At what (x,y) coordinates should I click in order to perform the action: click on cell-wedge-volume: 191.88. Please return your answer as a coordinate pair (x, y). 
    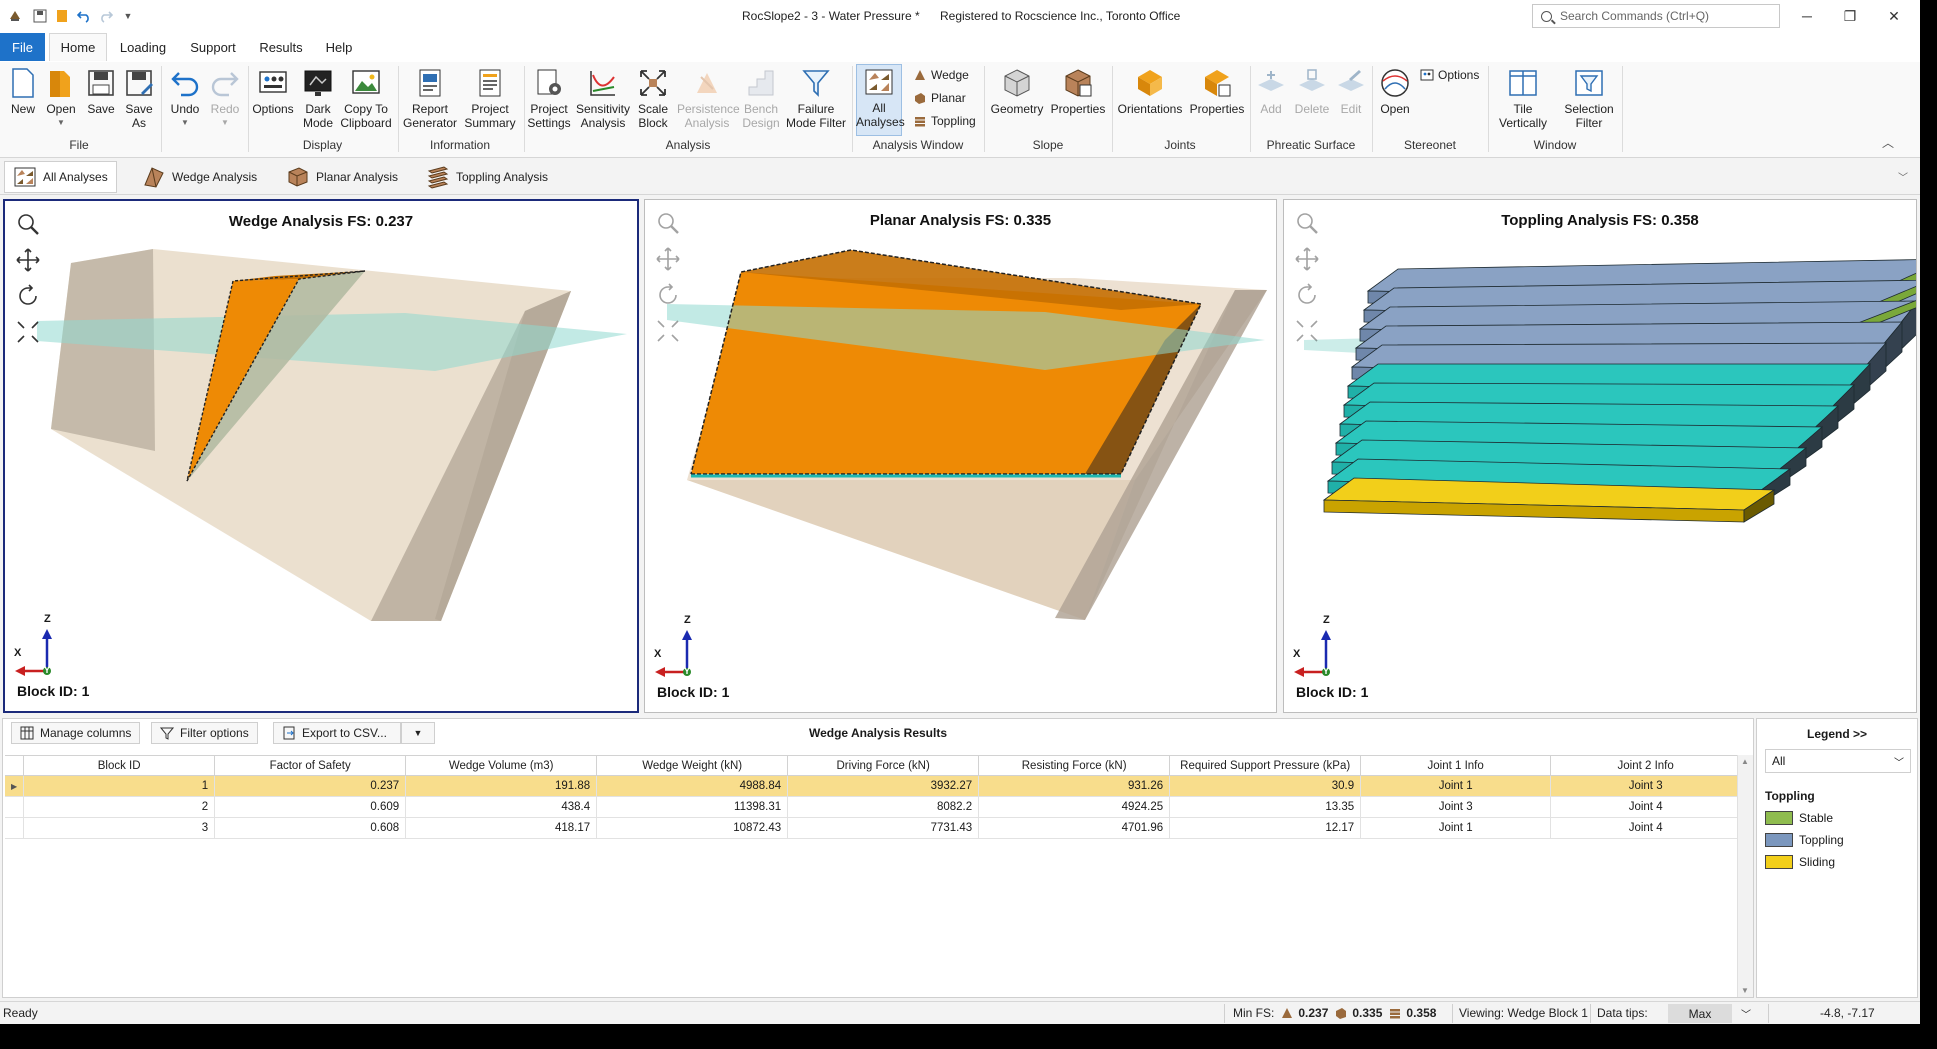
    Looking at the image, I should click on (501, 786).